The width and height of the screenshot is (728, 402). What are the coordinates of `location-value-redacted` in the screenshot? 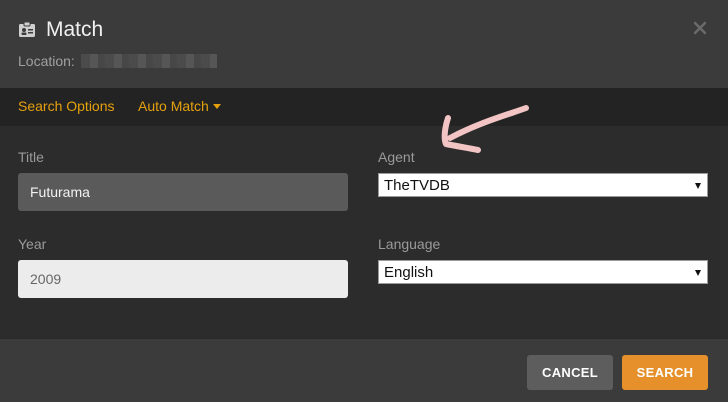 It's located at (148, 61).